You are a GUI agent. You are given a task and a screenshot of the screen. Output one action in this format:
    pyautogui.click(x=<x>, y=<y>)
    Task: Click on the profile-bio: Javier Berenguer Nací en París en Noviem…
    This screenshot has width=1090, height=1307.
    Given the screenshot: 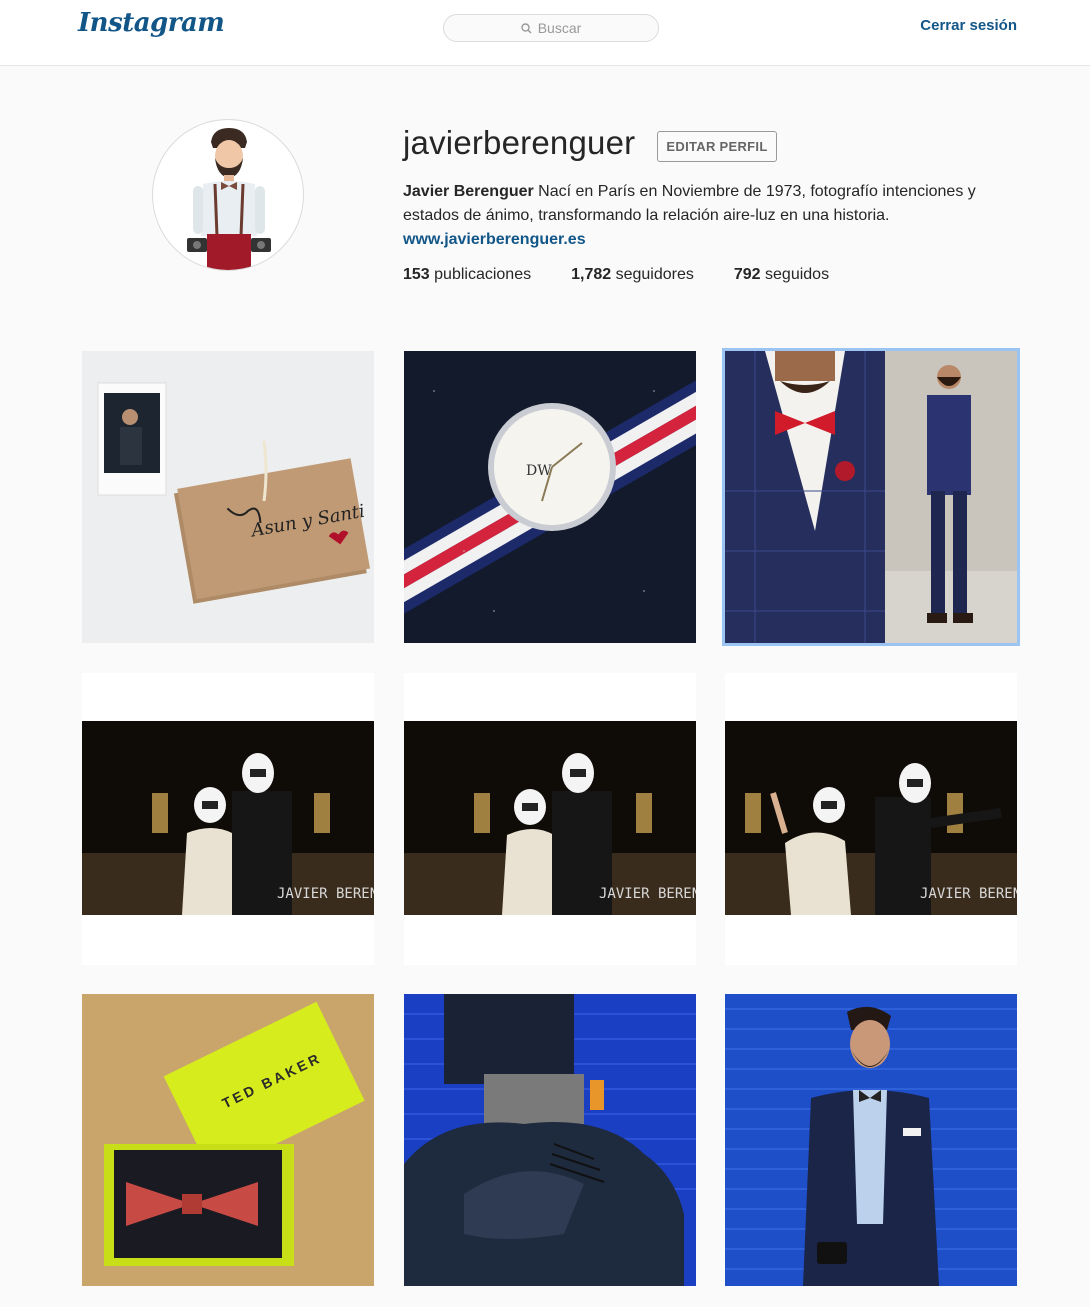 What is the action you would take?
    pyautogui.click(x=708, y=216)
    